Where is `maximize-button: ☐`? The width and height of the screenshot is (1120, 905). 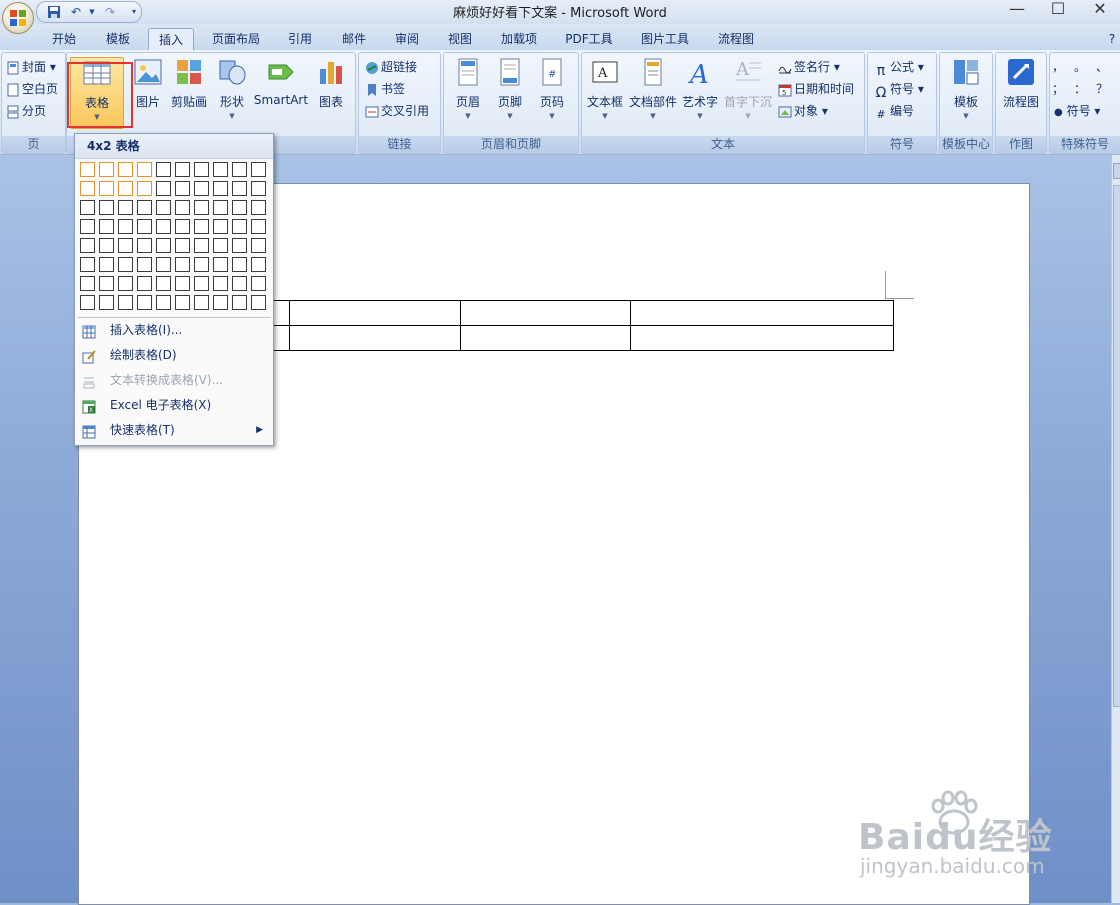
maximize-button: ☐ is located at coordinates (1058, 10).